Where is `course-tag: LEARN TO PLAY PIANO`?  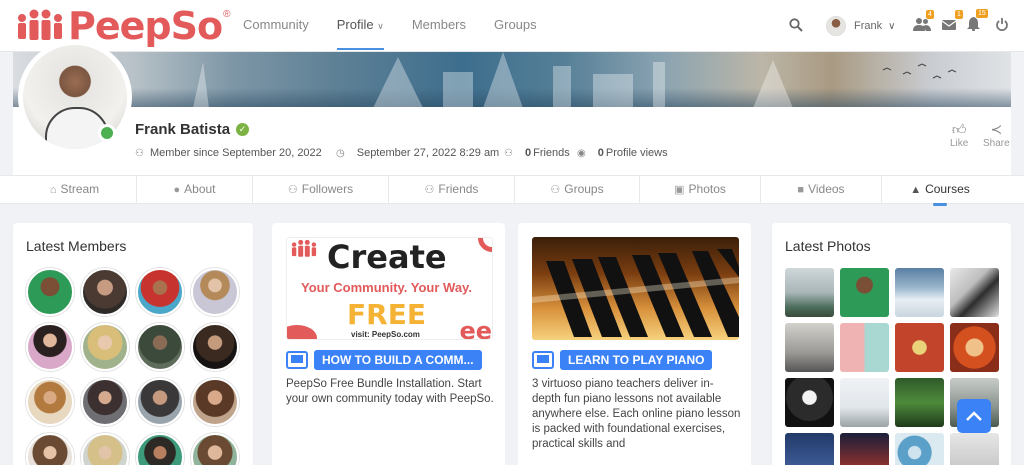 course-tag: LEARN TO PLAY PIANO is located at coordinates (622, 360).